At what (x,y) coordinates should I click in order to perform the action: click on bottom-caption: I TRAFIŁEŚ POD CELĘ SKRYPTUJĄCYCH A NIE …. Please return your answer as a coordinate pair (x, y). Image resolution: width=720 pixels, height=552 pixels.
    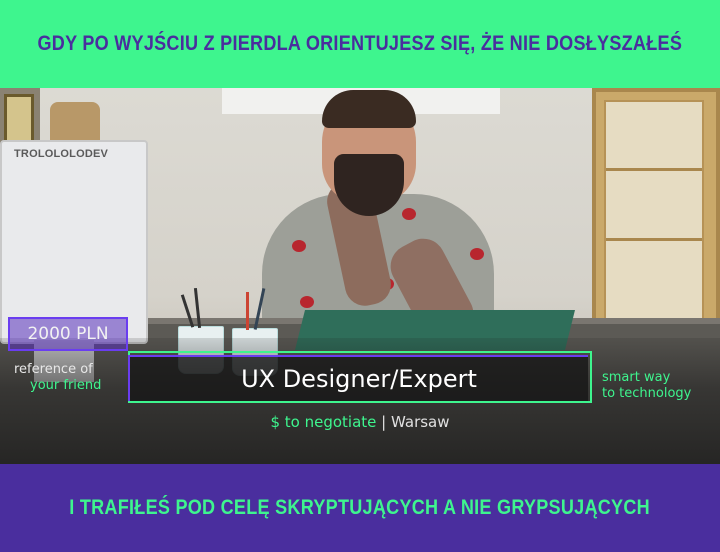
    Looking at the image, I should click on (360, 507).